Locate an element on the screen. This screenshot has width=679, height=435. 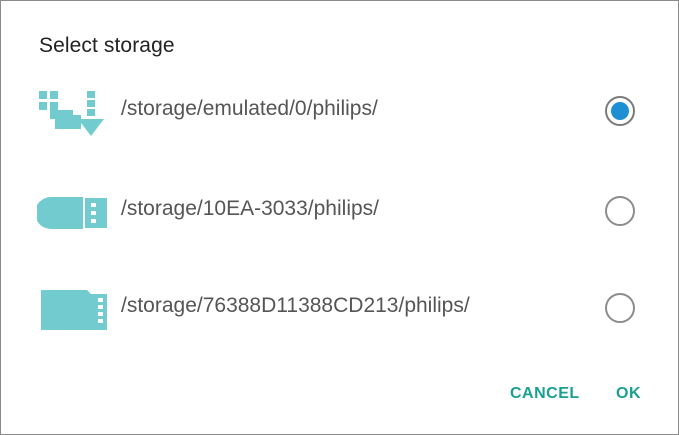
sd-card-icon is located at coordinates (74, 310).